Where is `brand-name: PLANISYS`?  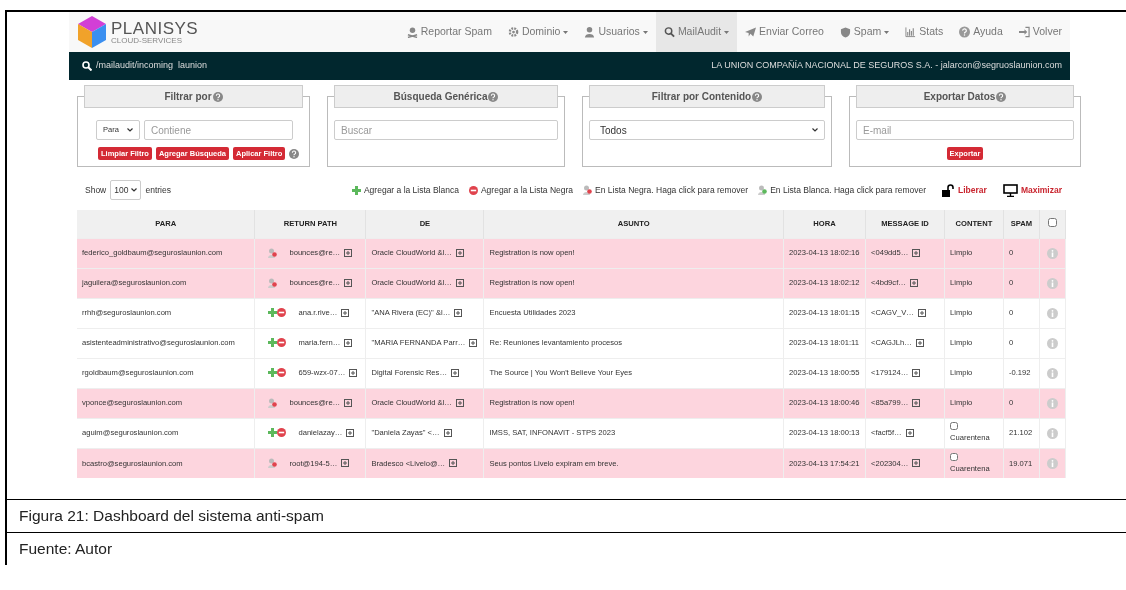
brand-name: PLANISYS is located at coordinates (155, 28).